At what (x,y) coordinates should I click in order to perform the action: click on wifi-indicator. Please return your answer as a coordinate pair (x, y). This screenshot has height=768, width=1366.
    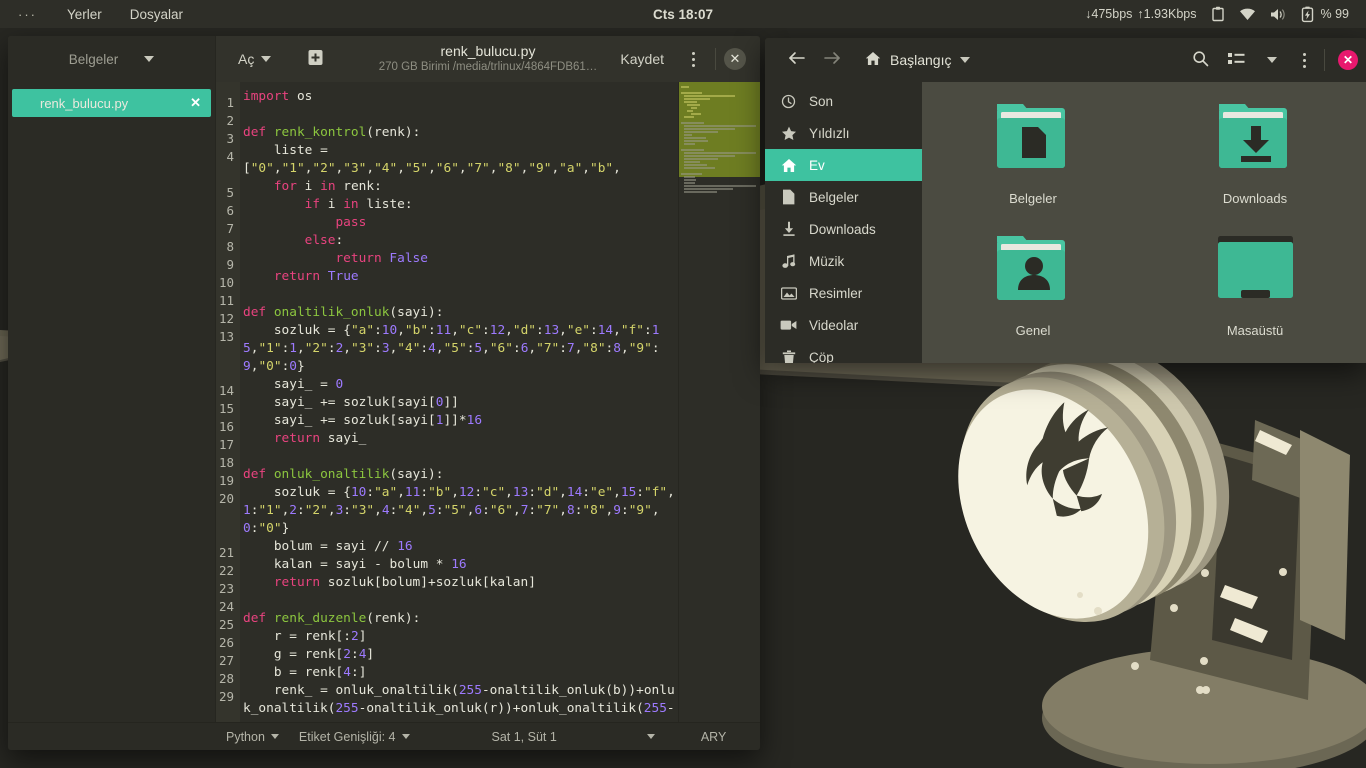
    Looking at the image, I should click on (1247, 14).